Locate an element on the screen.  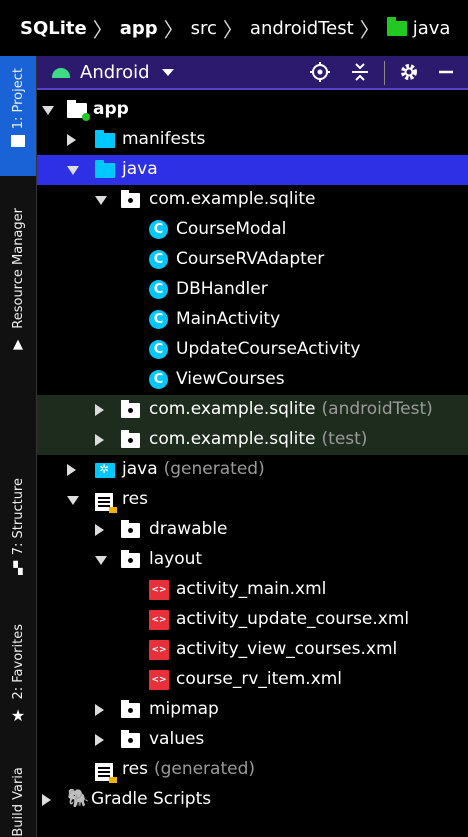
tab-resource-manager: Resource Manager ▲ is located at coordinates (18, 280).